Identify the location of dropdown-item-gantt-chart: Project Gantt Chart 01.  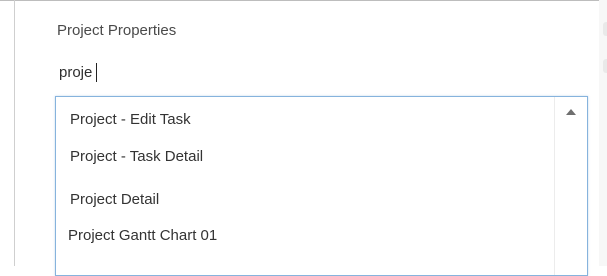
(303, 236).